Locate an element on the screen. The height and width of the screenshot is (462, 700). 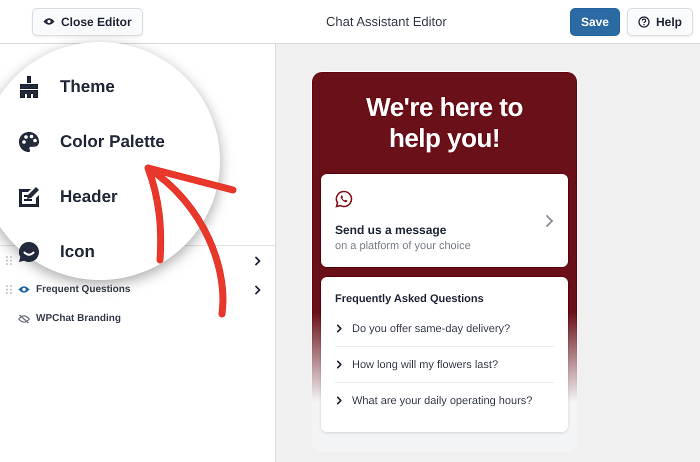
faq-question: What are your daily operating hours? is located at coordinates (442, 400).